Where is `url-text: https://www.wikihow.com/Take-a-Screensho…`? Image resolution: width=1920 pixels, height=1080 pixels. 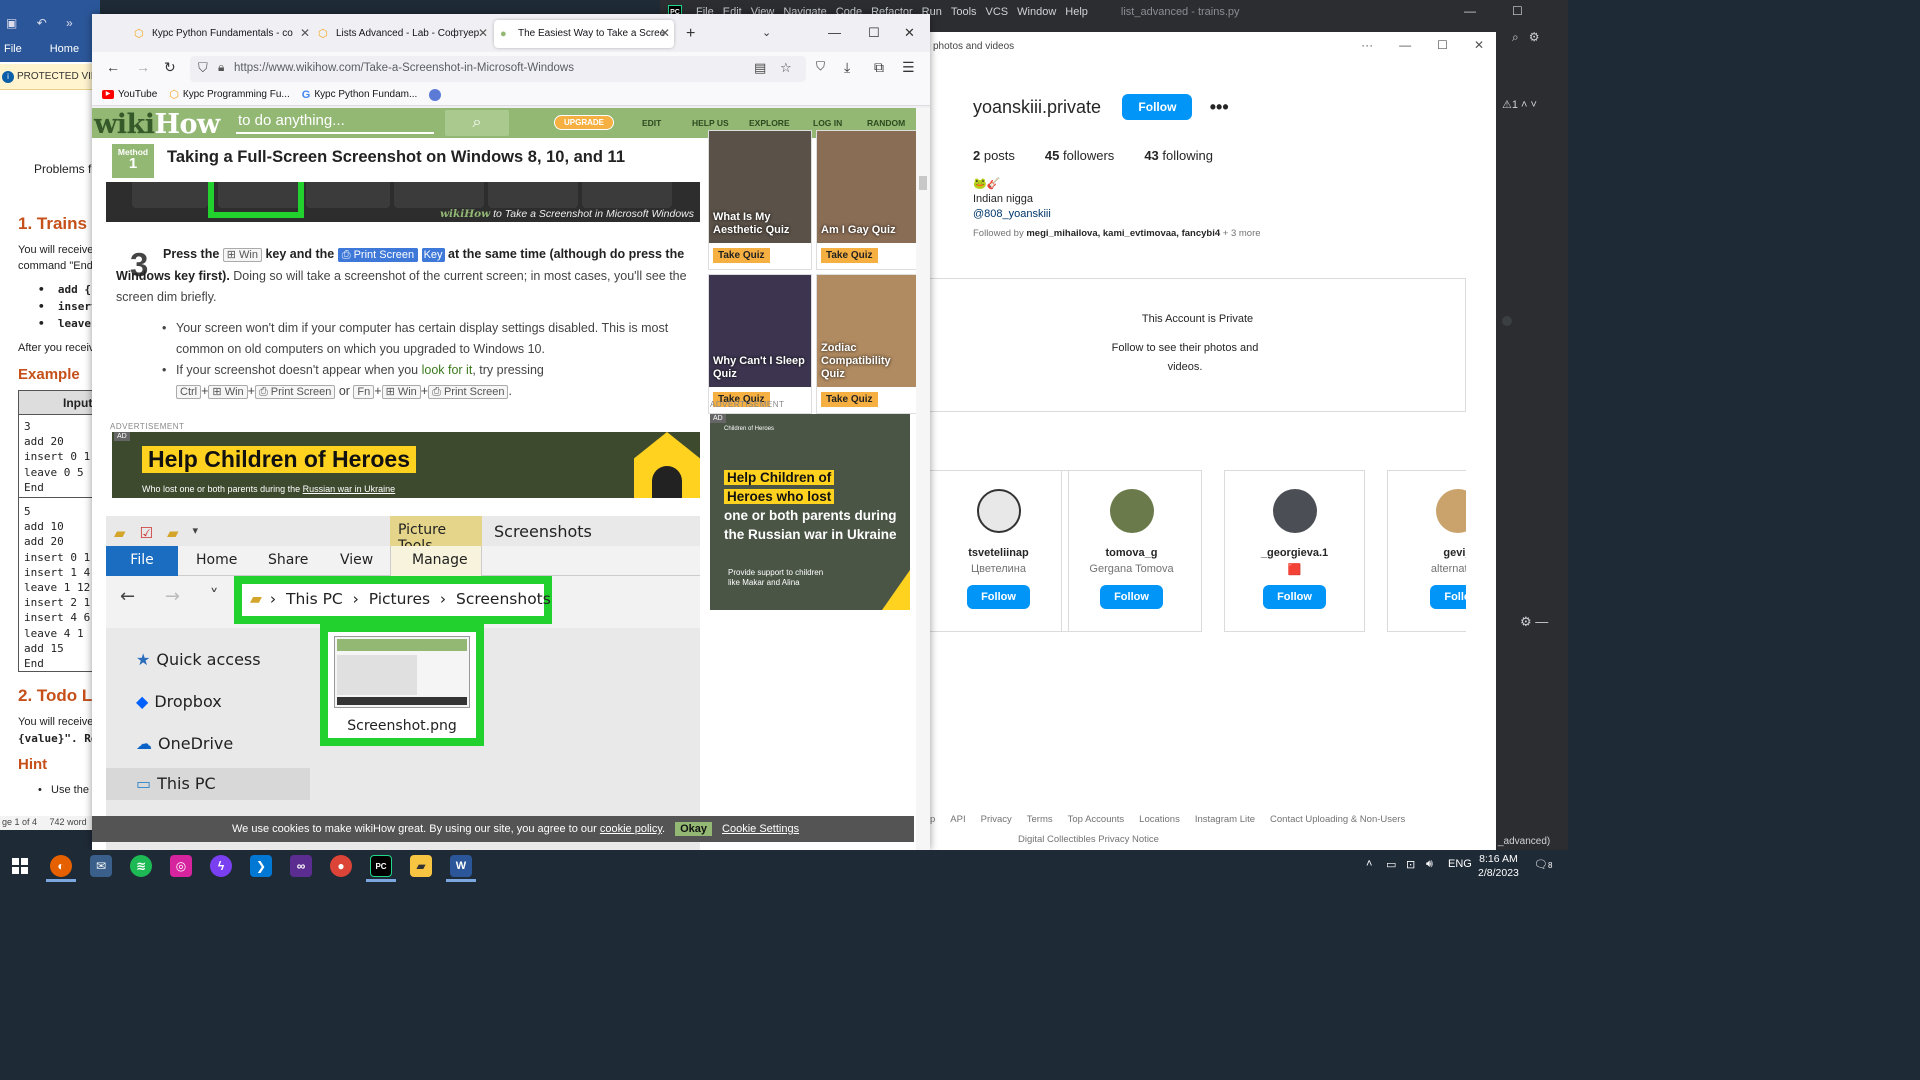
url-text: https://www.wikihow.com/Take-a-Screensho… is located at coordinates (404, 68).